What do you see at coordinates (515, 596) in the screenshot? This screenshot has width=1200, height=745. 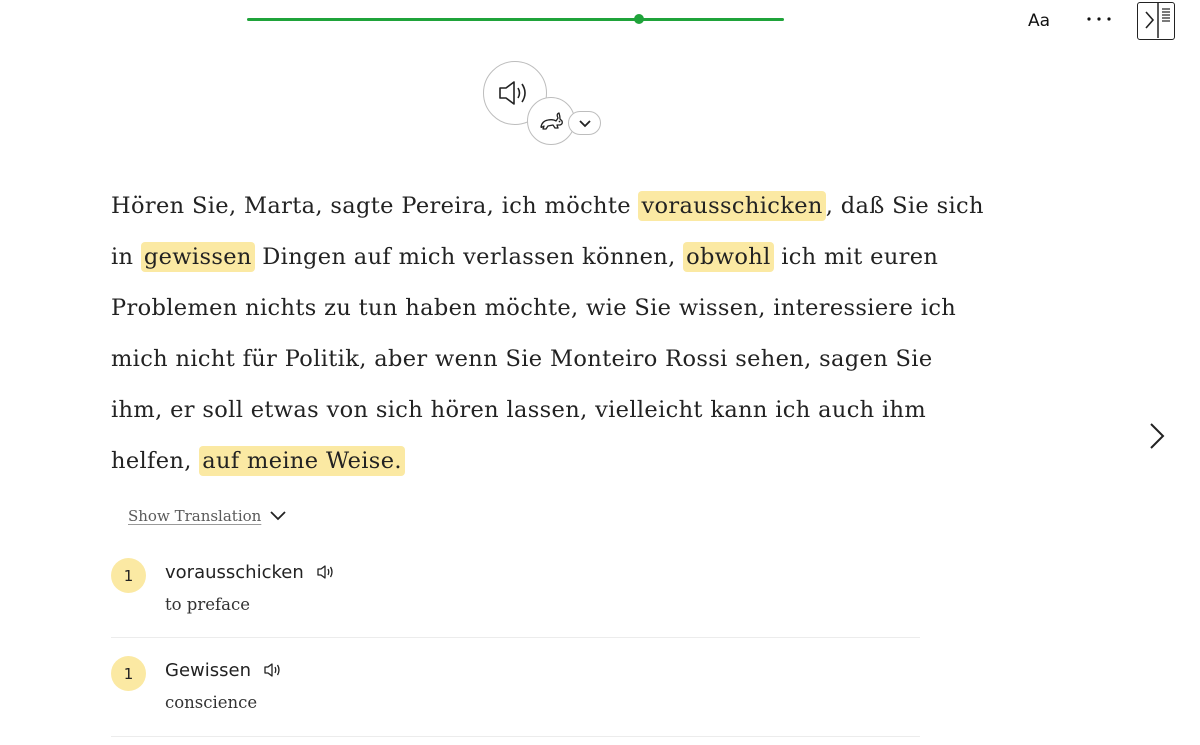 I see `vocabulary-item: 1 vorausschicken to preface` at bounding box center [515, 596].